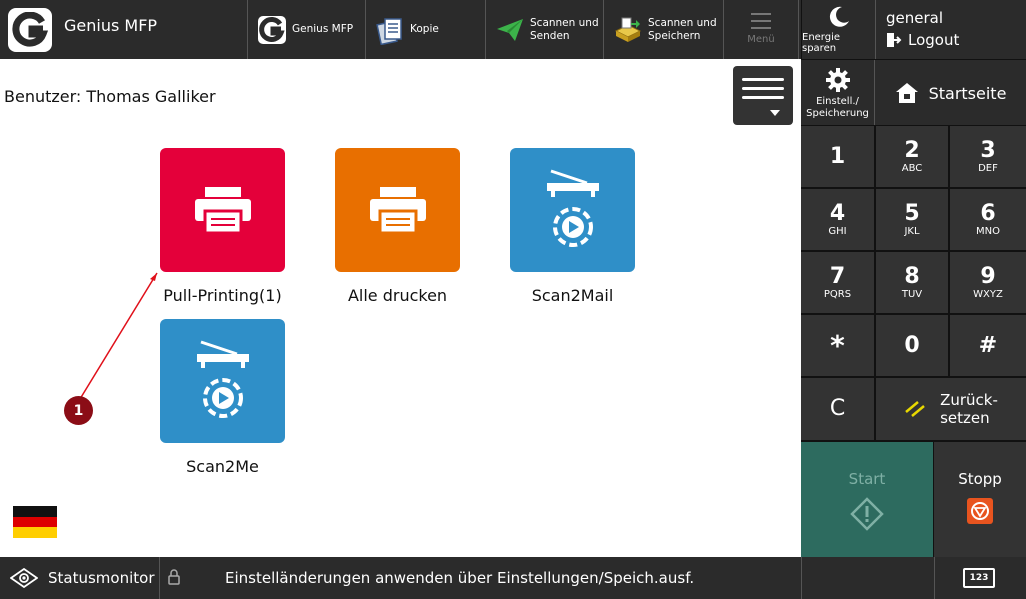 The height and width of the screenshot is (599, 1026). Describe the element at coordinates (837, 213) in the screenshot. I see `key-digit: 4` at that location.